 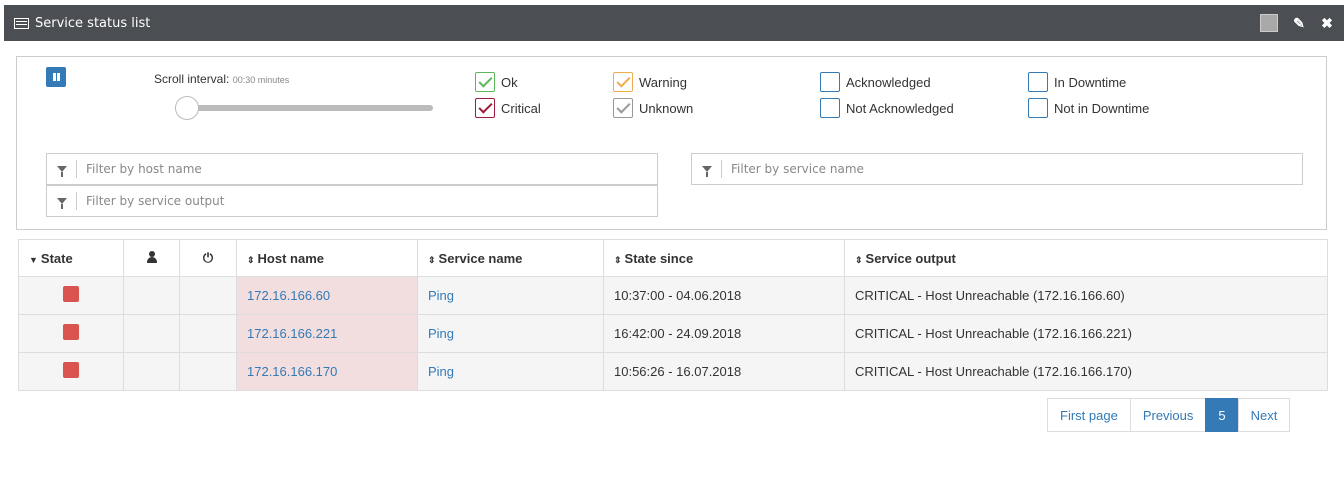 I want to click on service-output-filter, so click(x=352, y=201).